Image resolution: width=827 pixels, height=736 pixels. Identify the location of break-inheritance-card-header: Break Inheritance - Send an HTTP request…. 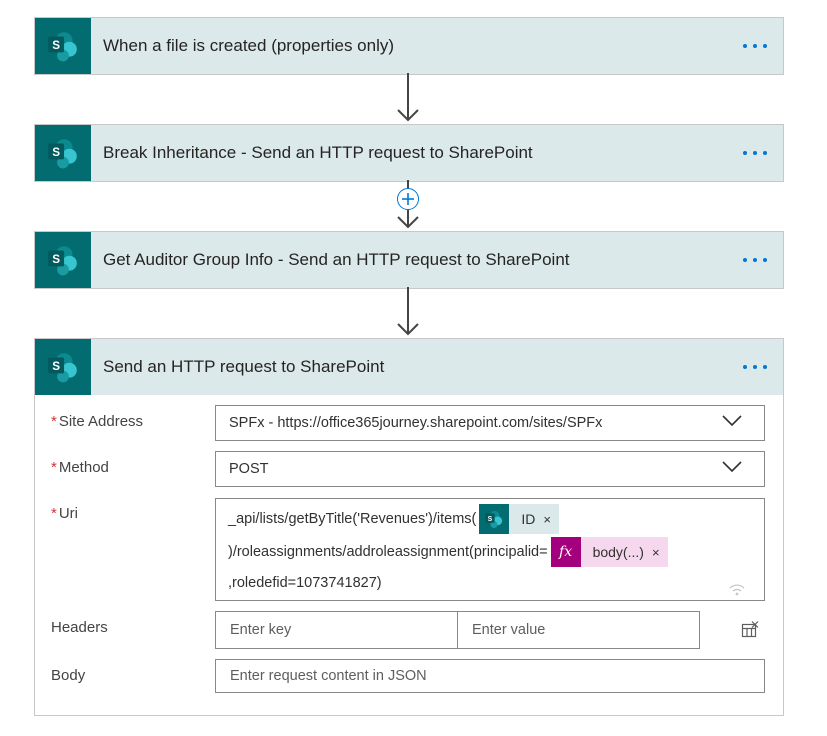
(409, 153).